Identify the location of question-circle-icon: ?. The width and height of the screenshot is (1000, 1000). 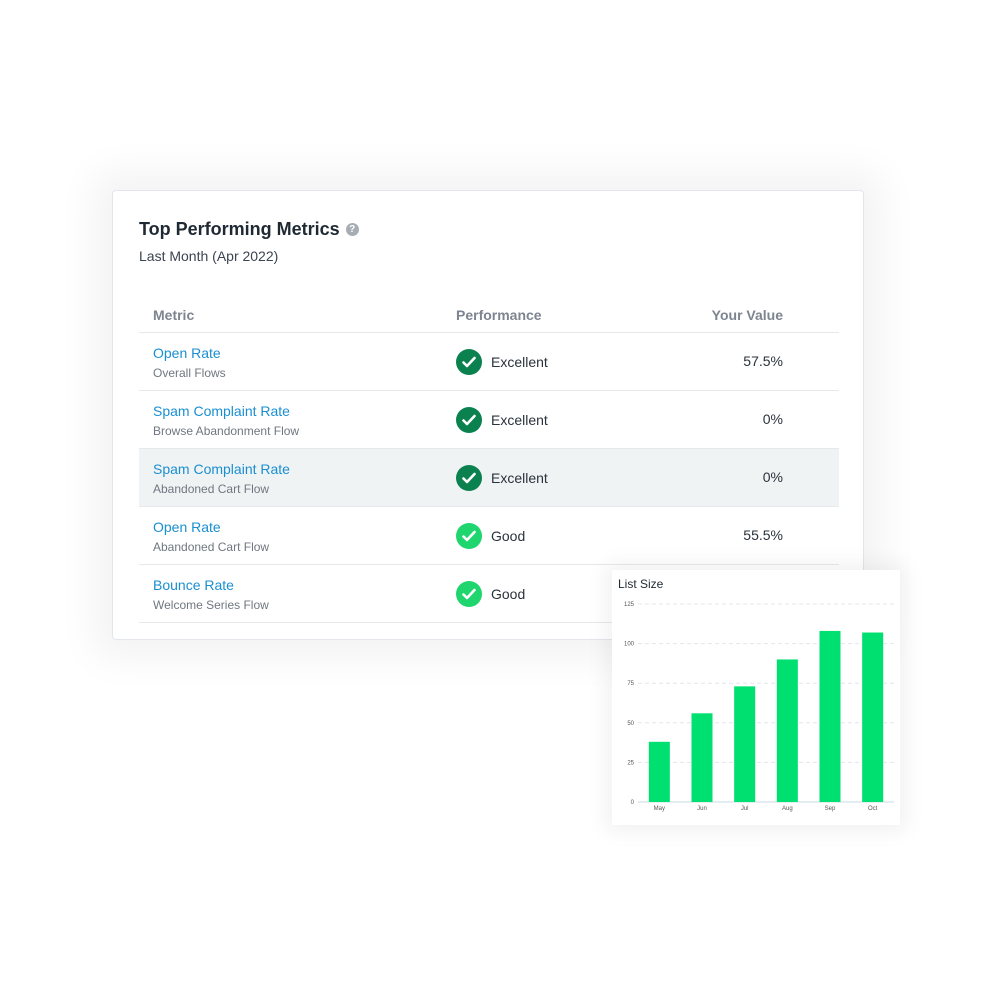
(352, 229).